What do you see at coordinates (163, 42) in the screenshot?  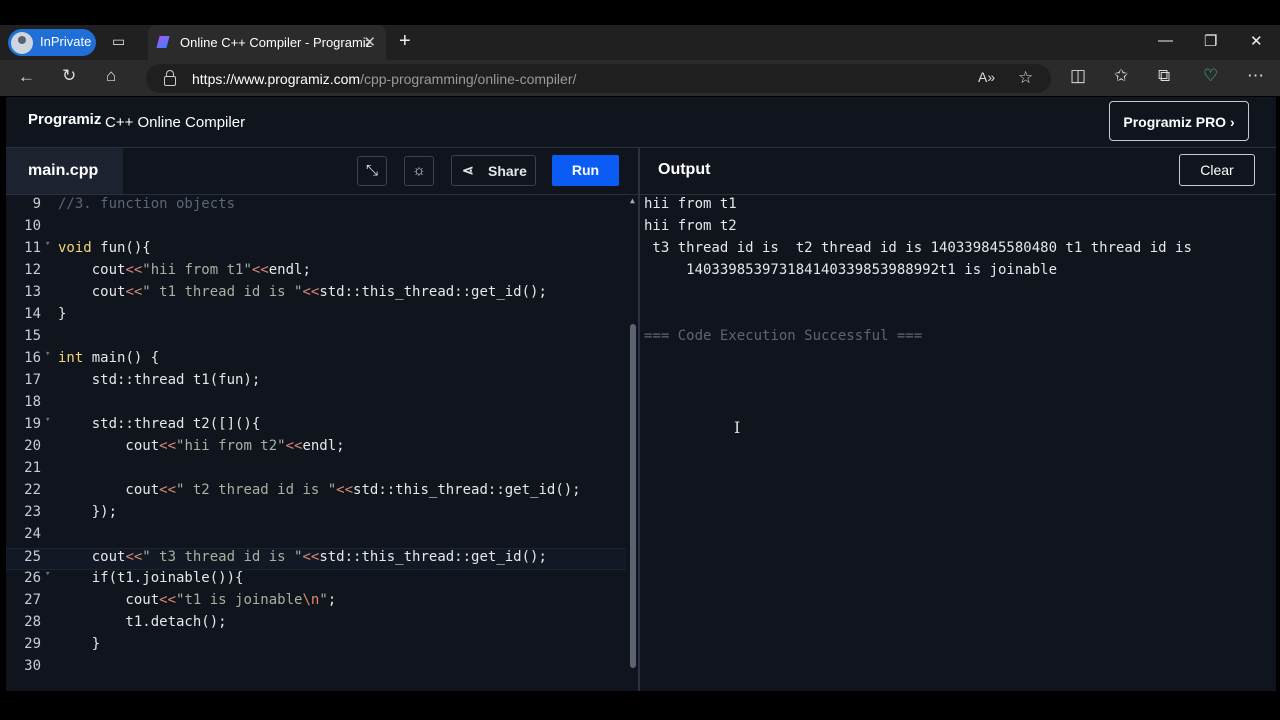 I see `programiz-favicon-icon` at bounding box center [163, 42].